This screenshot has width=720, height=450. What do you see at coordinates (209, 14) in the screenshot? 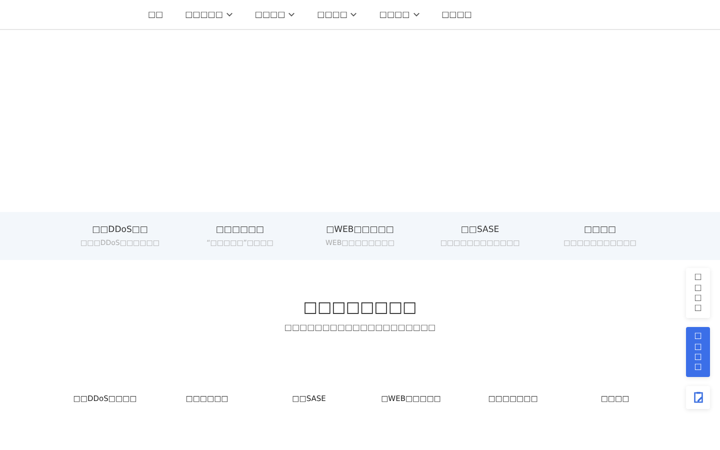
I see `nav-link: □□□□□` at bounding box center [209, 14].